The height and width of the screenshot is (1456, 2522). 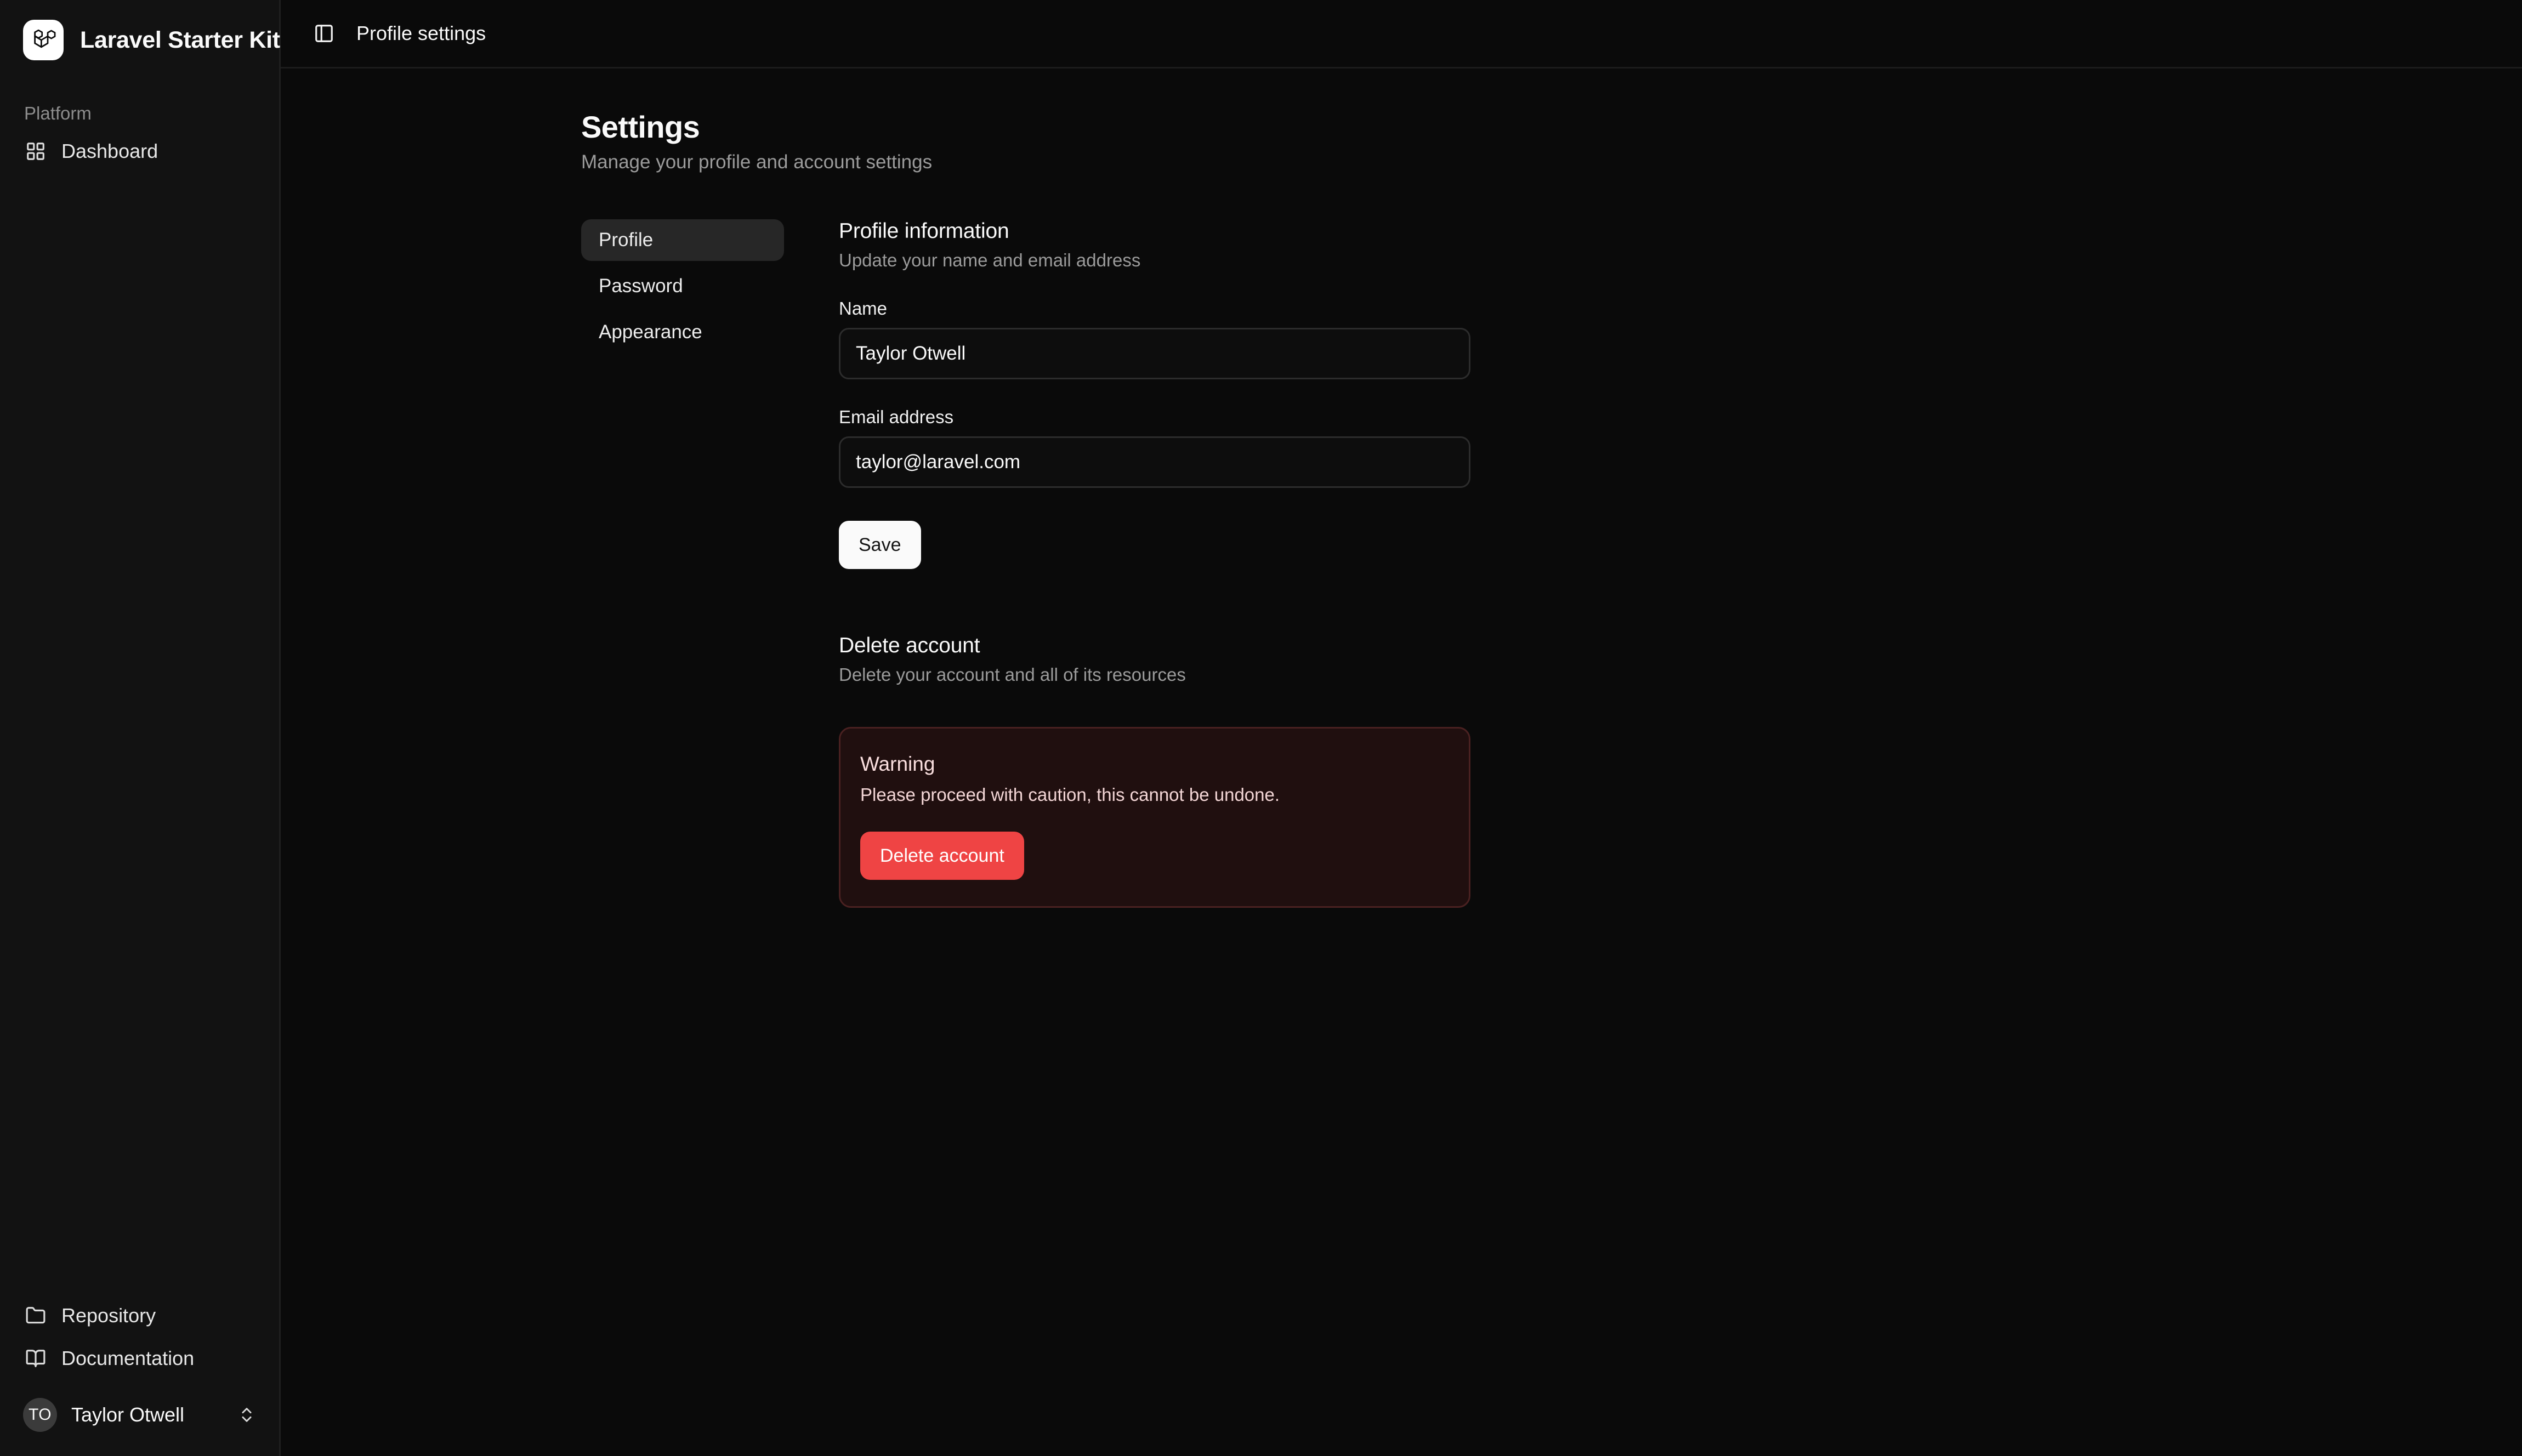 What do you see at coordinates (128, 1414) in the screenshot?
I see `user-name: Taylor Otwell` at bounding box center [128, 1414].